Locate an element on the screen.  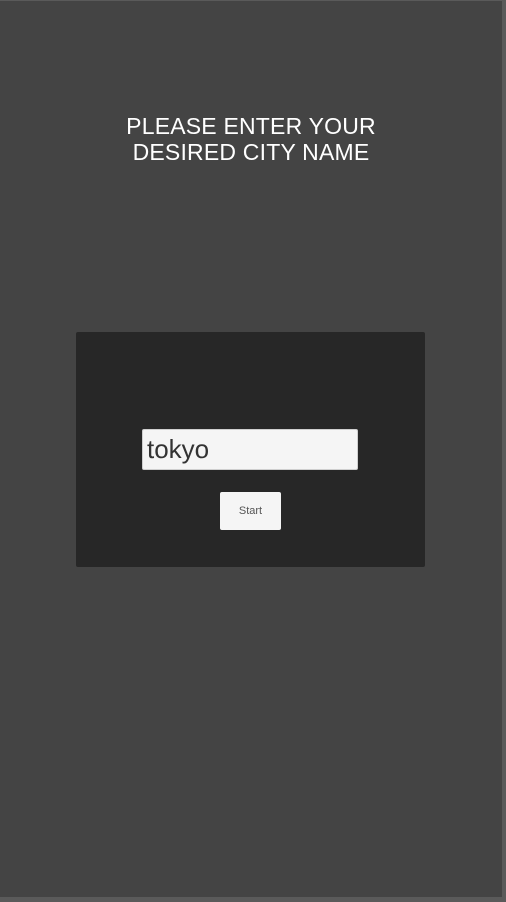
start-button: Start is located at coordinates (250, 511).